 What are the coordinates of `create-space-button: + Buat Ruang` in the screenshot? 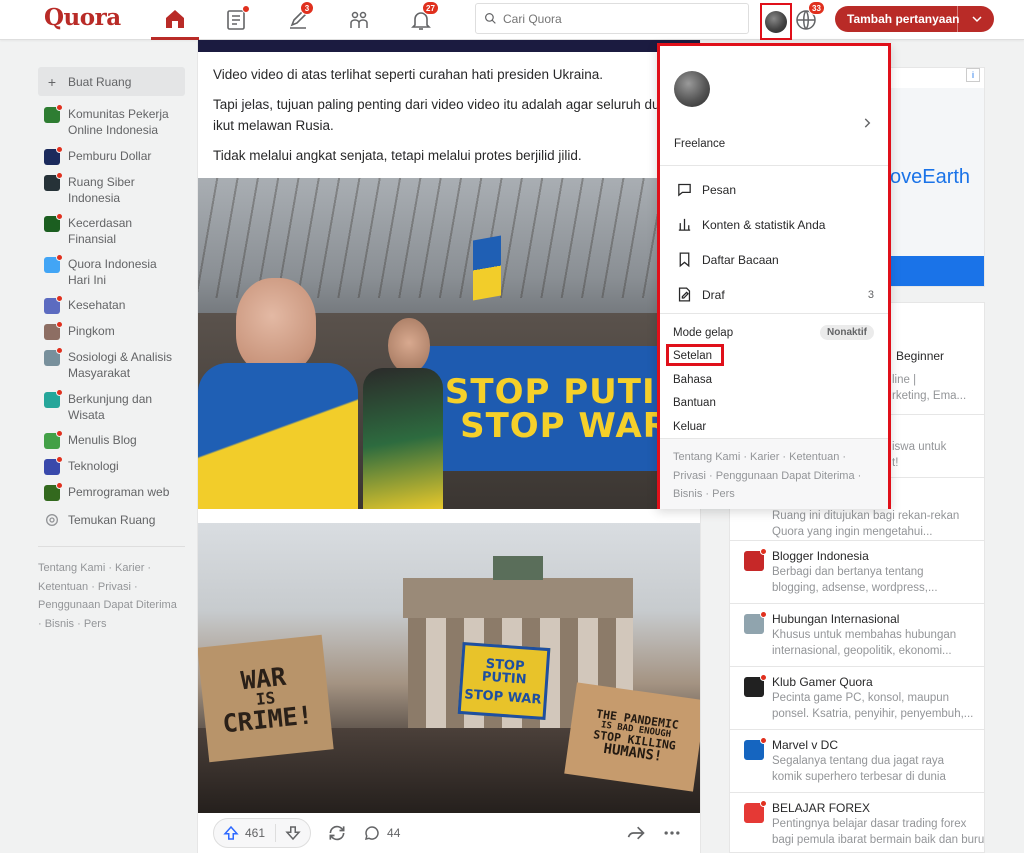 It's located at (111, 81).